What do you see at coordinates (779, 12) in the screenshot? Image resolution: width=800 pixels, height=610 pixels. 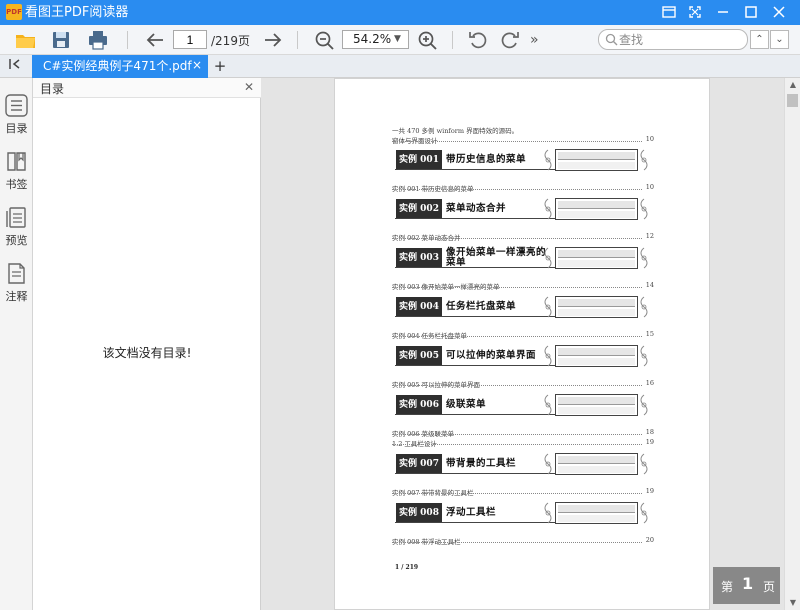 I see `close-window-button` at bounding box center [779, 12].